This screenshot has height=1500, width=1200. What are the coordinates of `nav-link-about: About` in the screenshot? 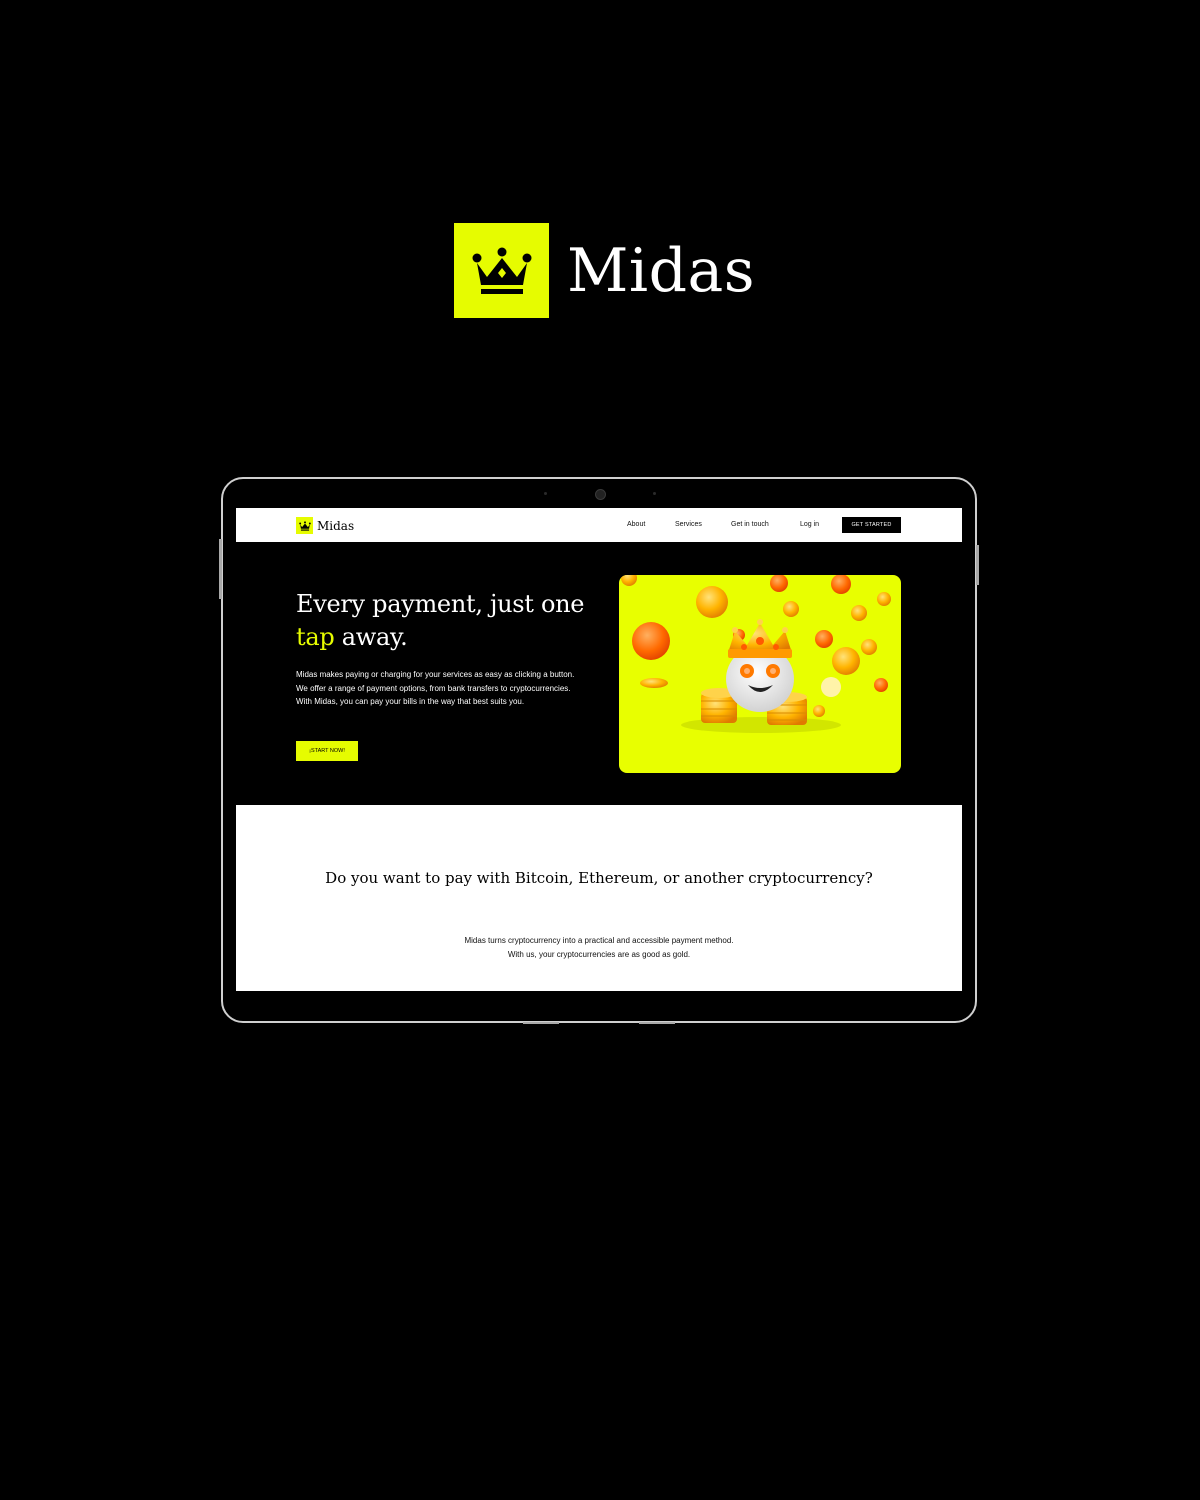 It's located at (636, 524).